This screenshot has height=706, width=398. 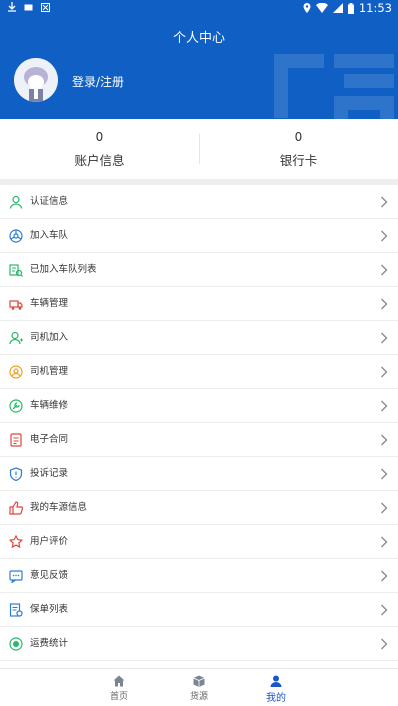 I want to click on login-register-link: 登录/注册, so click(x=98, y=81).